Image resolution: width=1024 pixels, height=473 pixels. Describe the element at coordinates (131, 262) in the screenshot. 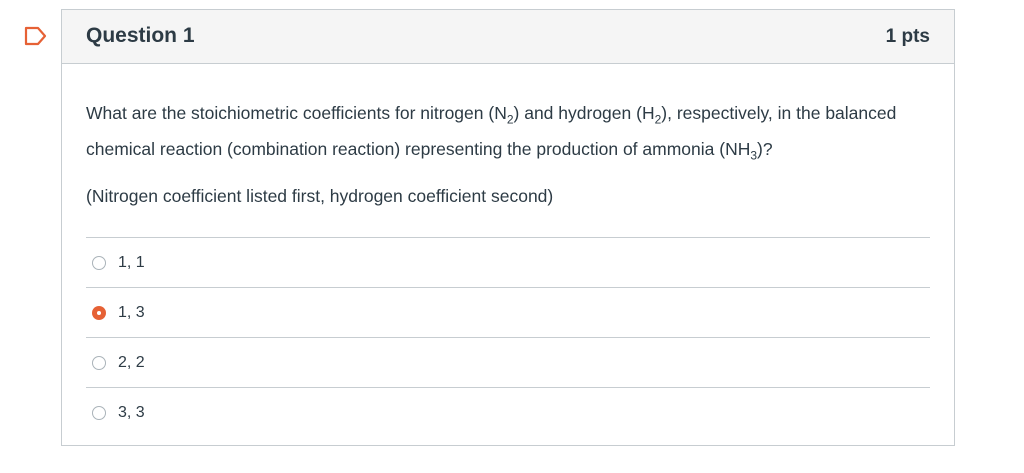

I see `answer-label: 1, 1` at that location.